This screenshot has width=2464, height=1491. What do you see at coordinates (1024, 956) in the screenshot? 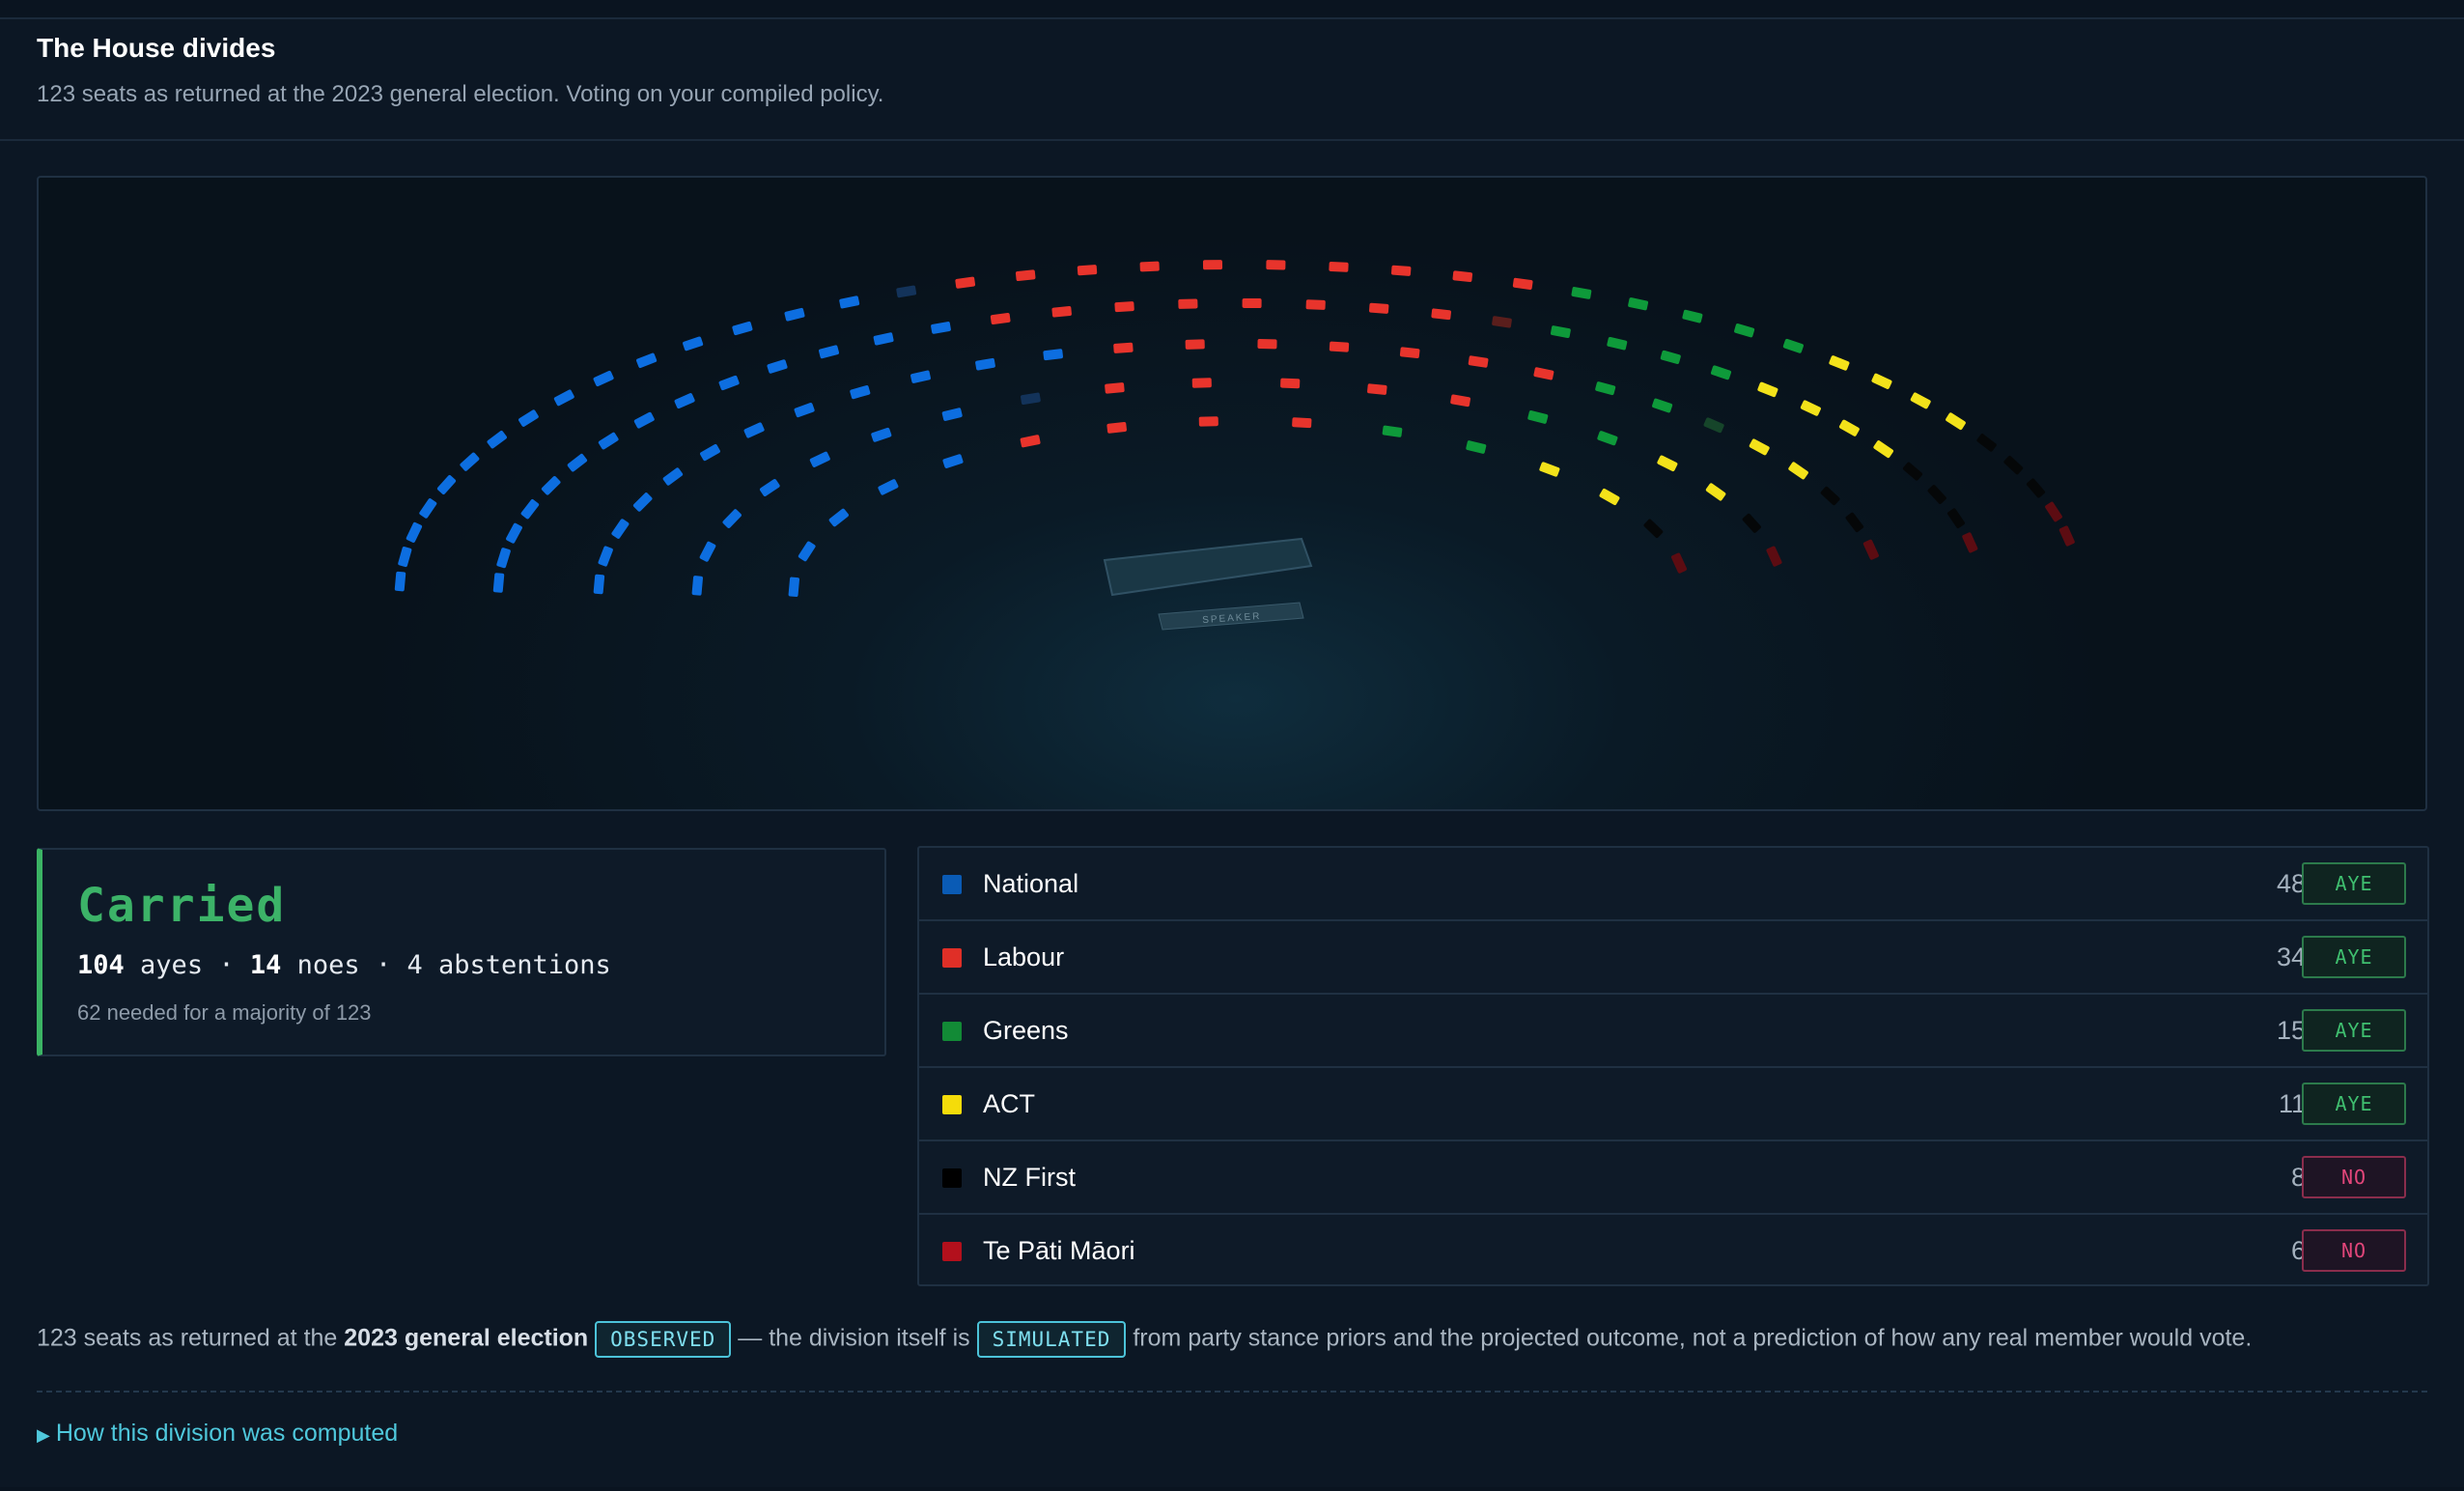
I see `party-name: Labour` at bounding box center [1024, 956].